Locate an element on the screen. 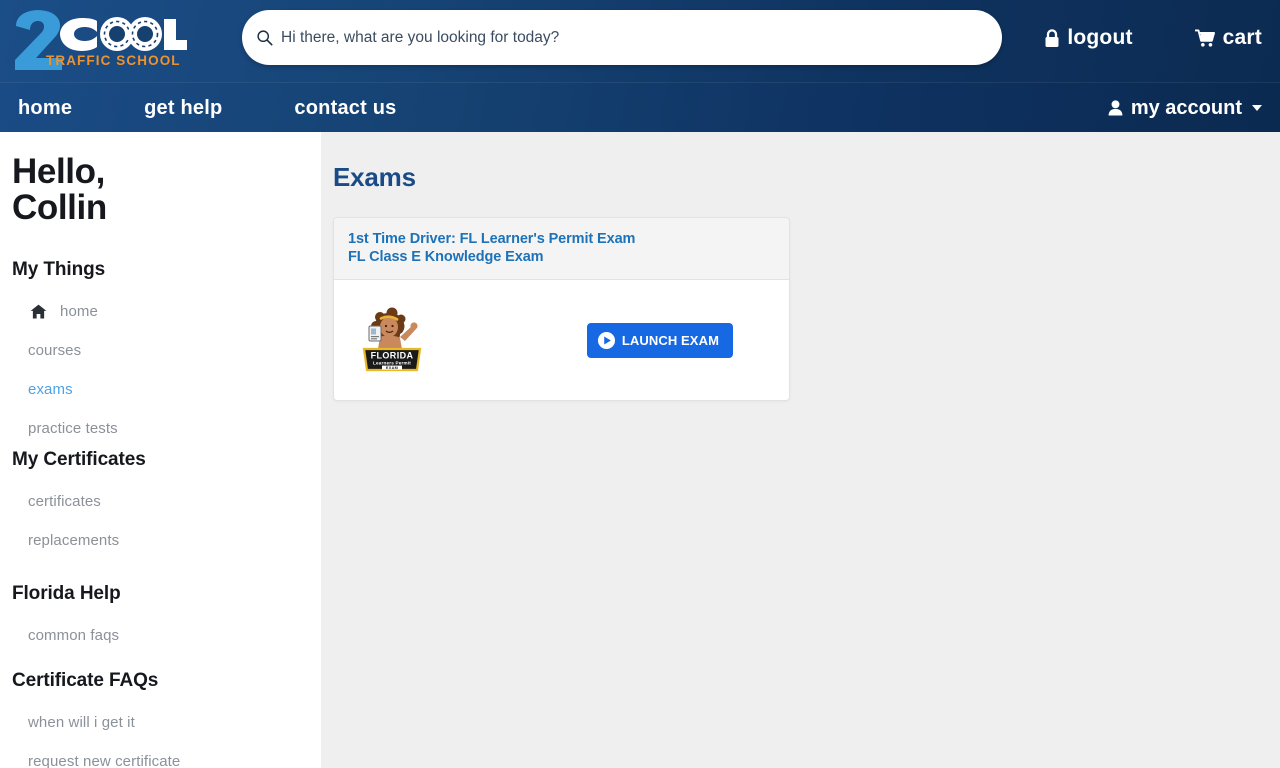 This screenshot has height=768, width=1280. site-header: TRAFFIC SCHOOL logout cart is located at coordinates (640, 41).